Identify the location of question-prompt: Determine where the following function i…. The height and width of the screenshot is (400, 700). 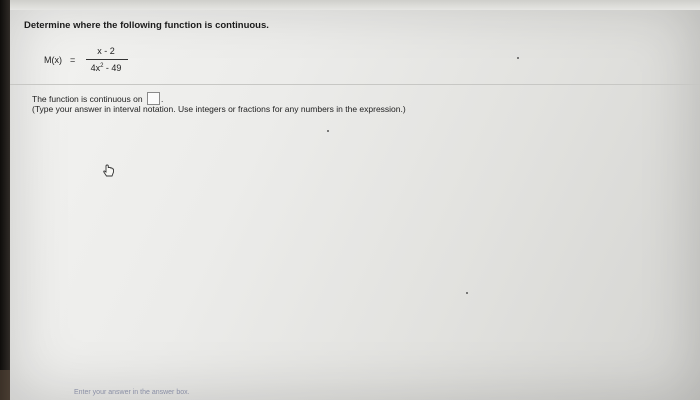
(146, 25).